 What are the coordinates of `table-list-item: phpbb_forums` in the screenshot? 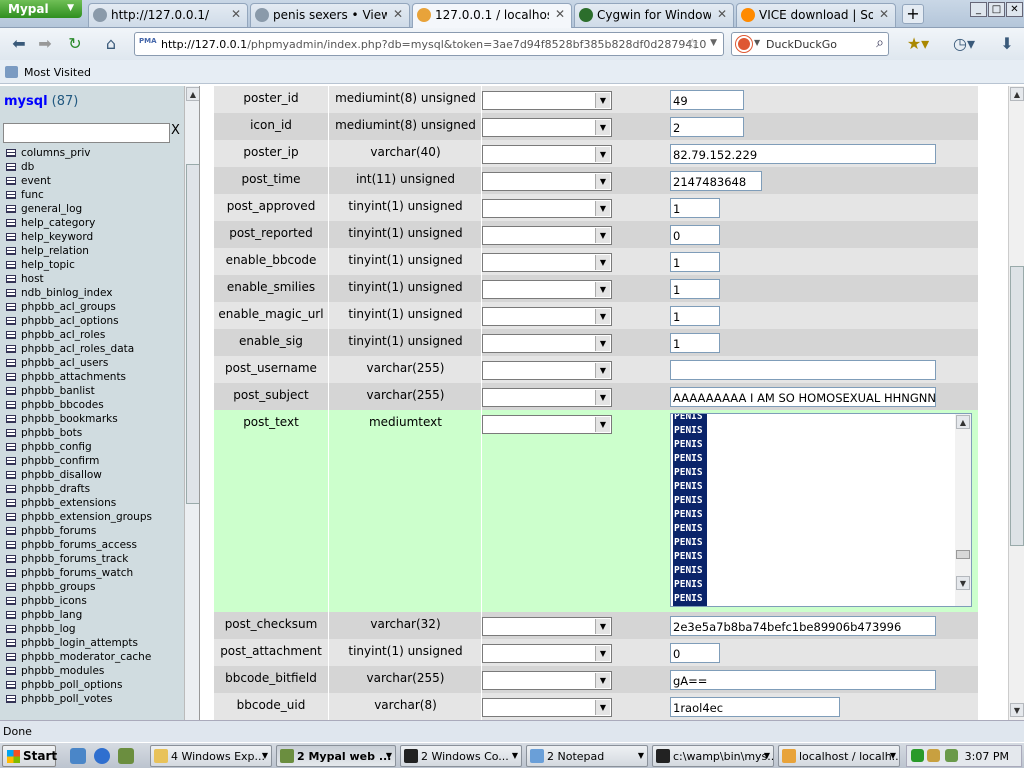 It's located at (95, 531).